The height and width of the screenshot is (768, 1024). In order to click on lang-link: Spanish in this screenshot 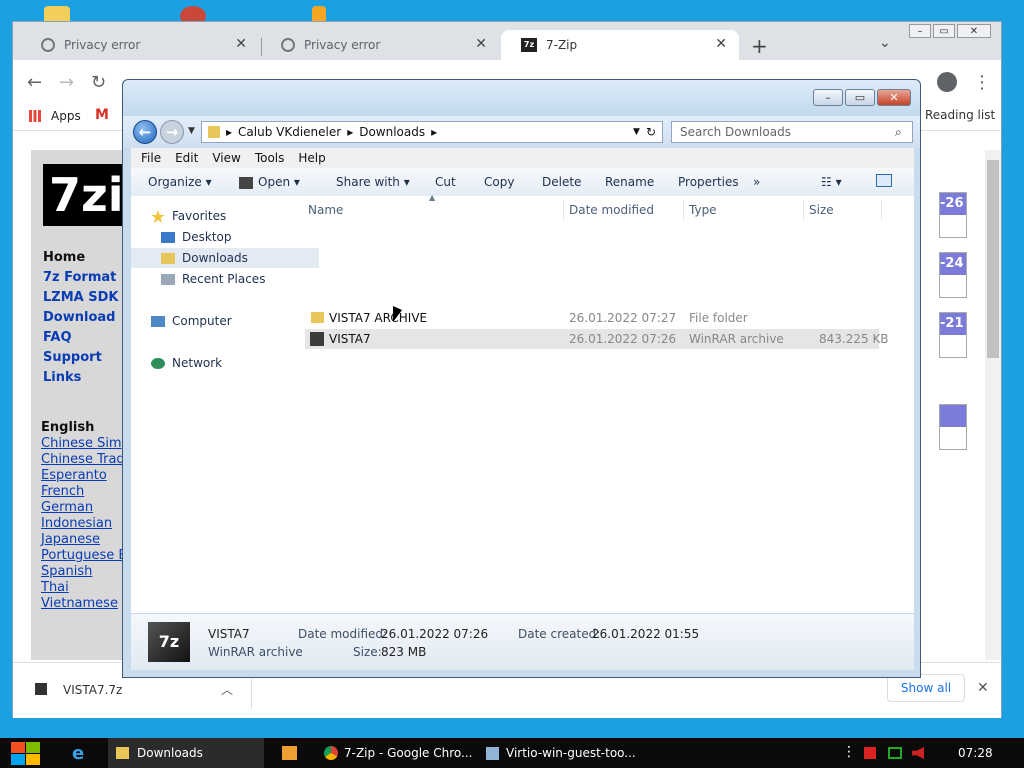, I will do `click(66, 571)`.